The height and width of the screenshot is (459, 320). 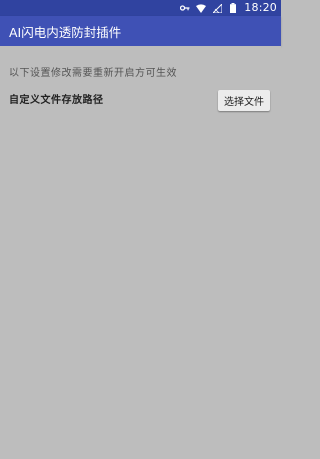 What do you see at coordinates (233, 8) in the screenshot?
I see `battery-icon` at bounding box center [233, 8].